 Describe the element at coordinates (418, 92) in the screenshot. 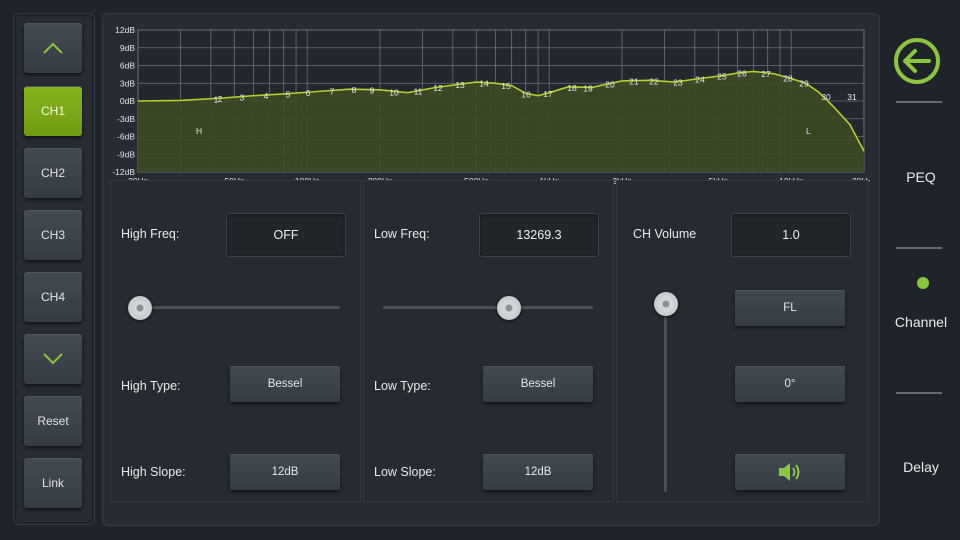

I see `band-number: 11` at that location.